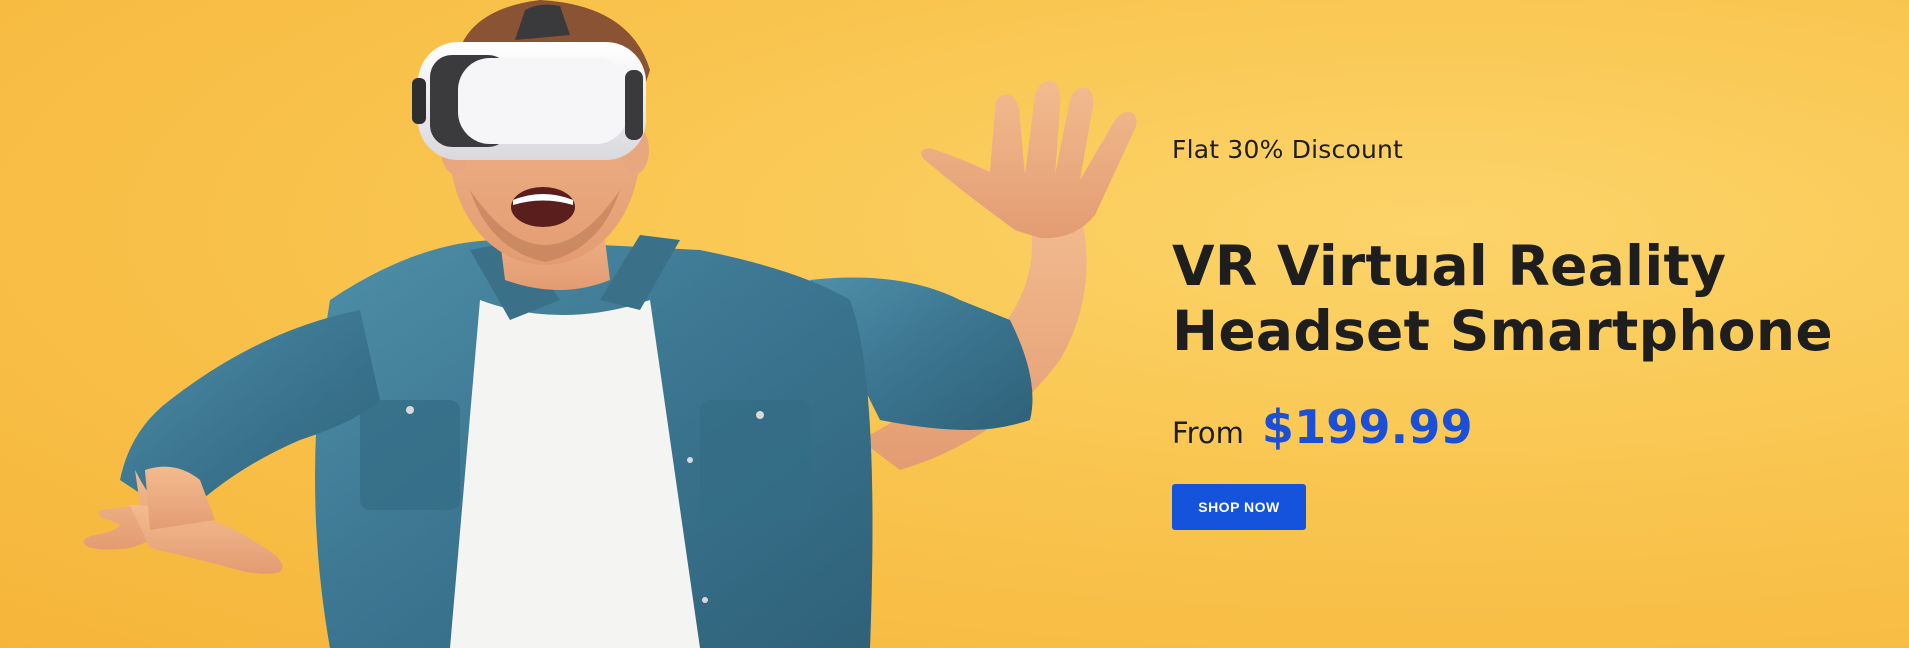 This screenshot has height=648, width=1909. I want to click on product-title-line-1: VR Virtual Reality, so click(1449, 266).